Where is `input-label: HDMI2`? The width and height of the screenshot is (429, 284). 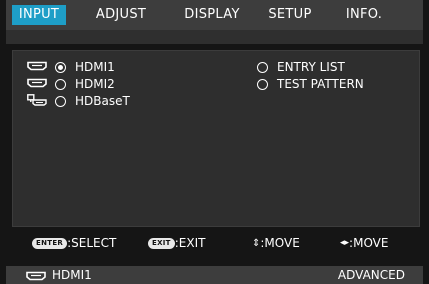
input-label: HDMI2 is located at coordinates (95, 84).